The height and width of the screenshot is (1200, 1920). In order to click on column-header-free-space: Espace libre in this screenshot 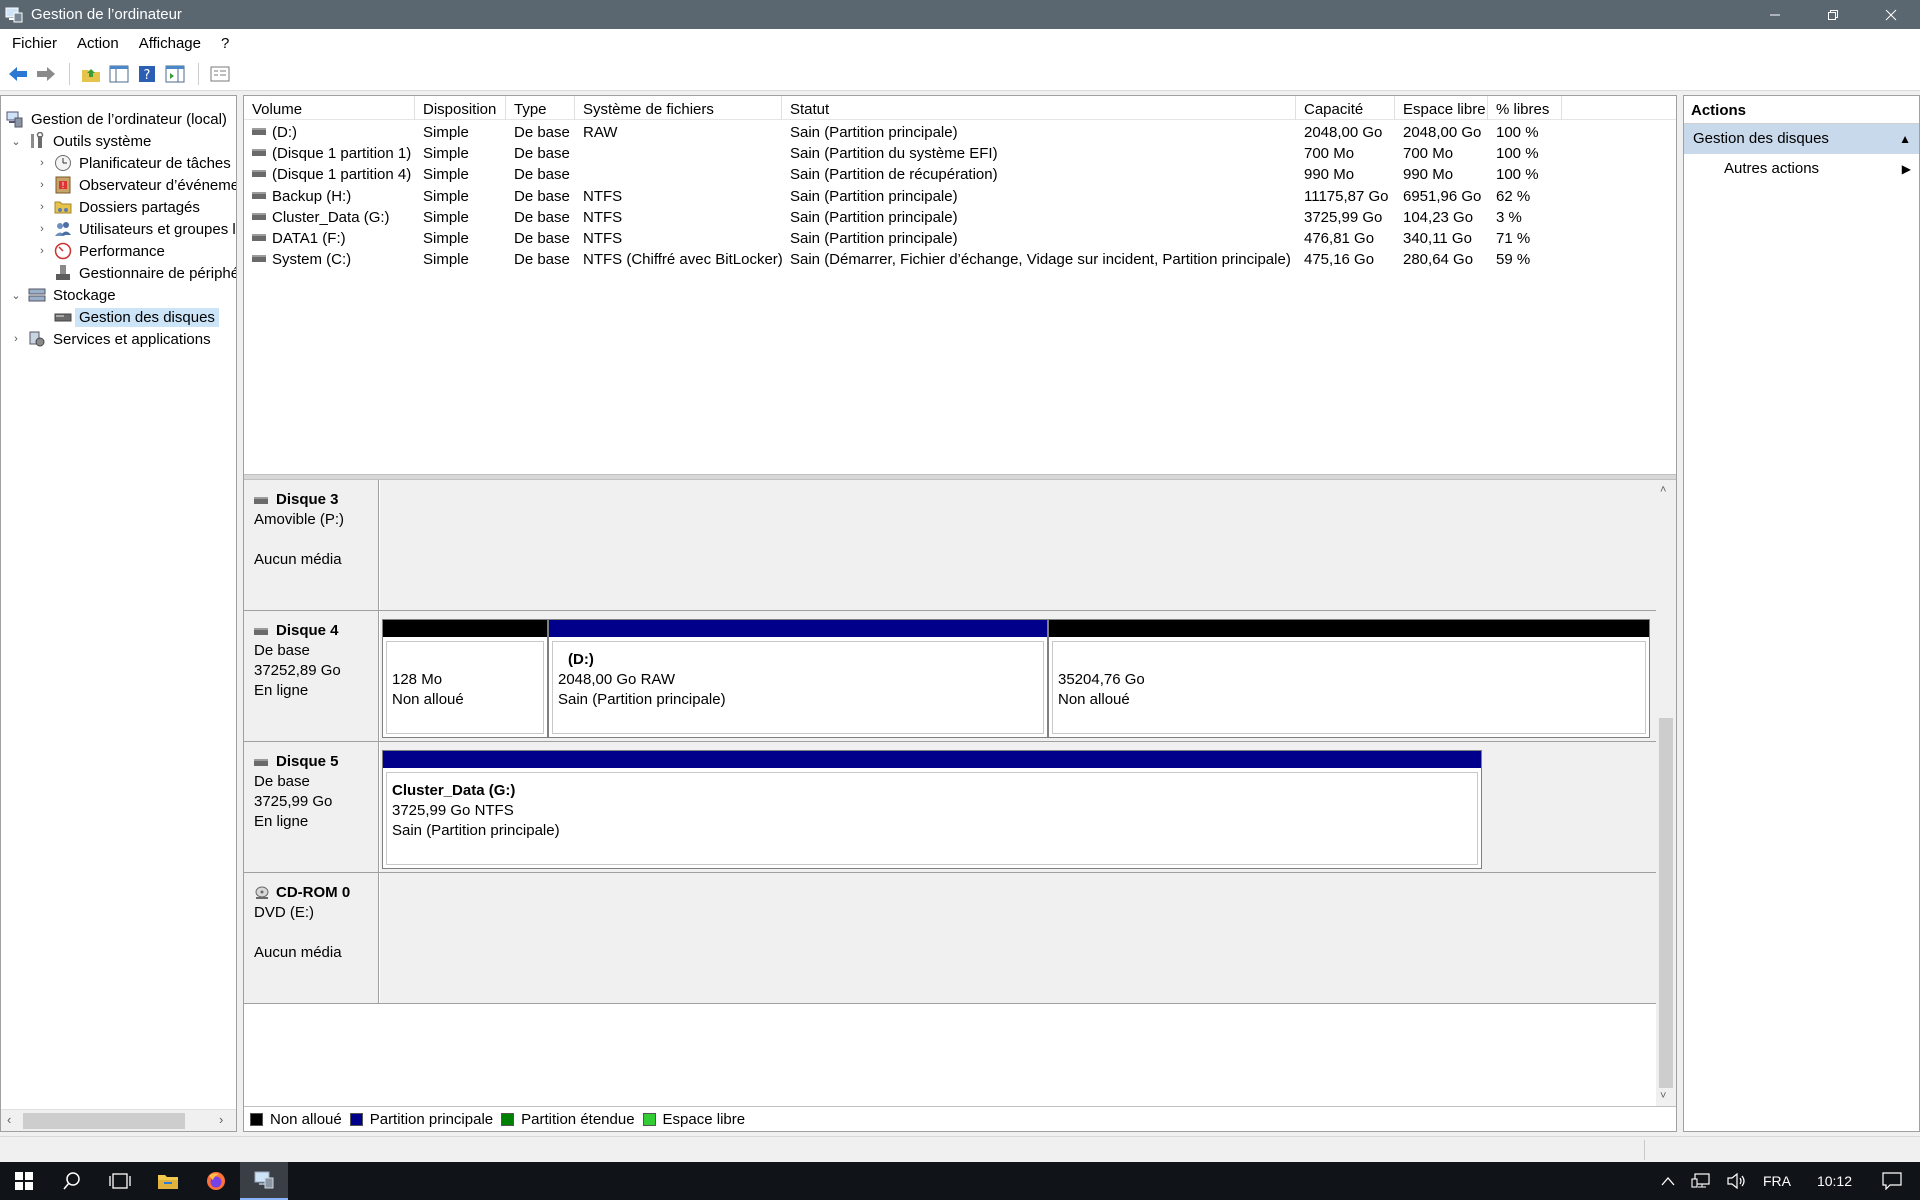, I will do `click(1441, 108)`.